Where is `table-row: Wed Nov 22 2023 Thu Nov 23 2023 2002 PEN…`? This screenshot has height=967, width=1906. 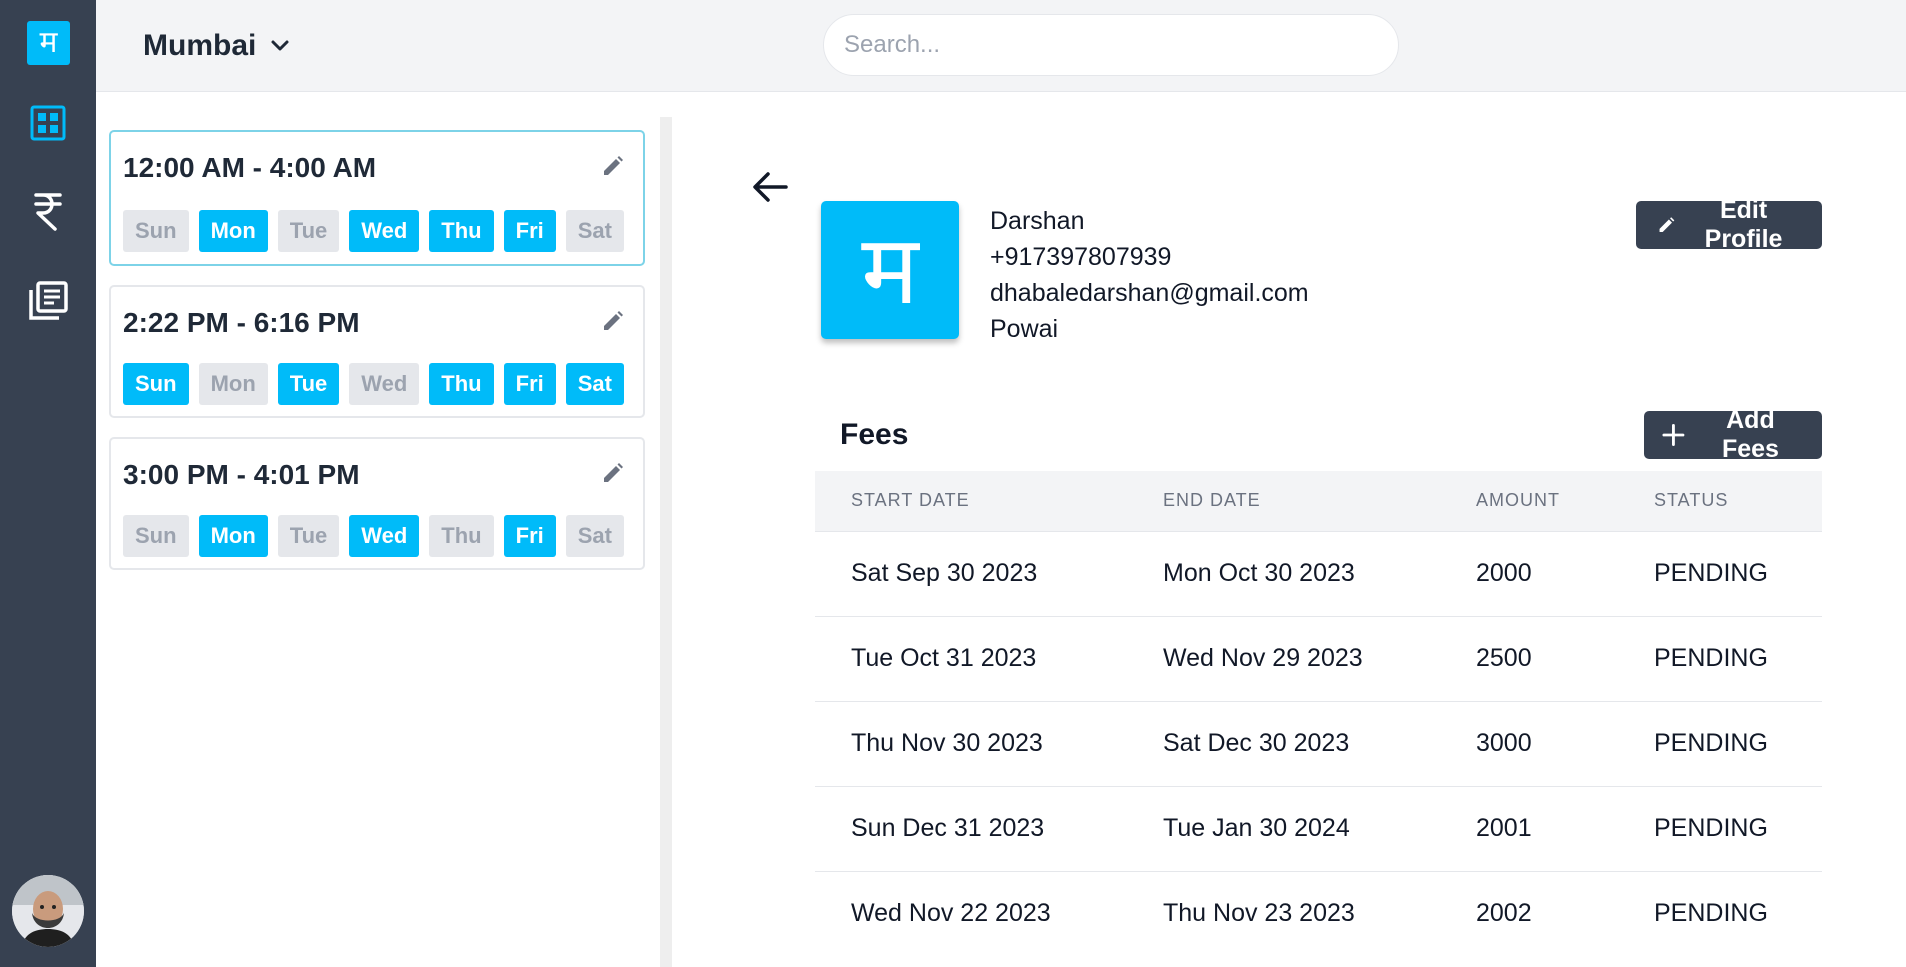 table-row: Wed Nov 22 2023 Thu Nov 23 2023 2002 PEN… is located at coordinates (1318, 913).